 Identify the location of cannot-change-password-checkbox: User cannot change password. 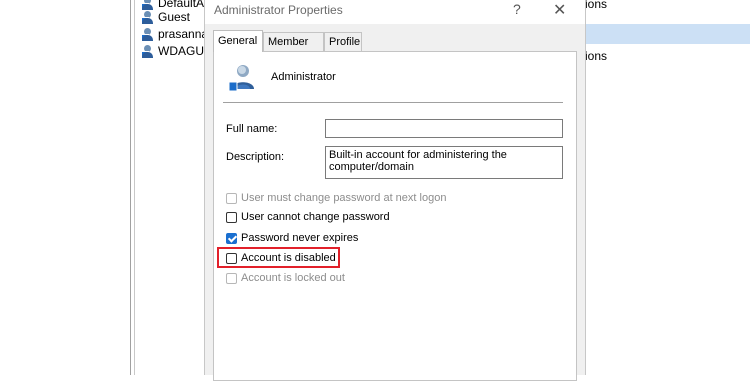
(308, 217).